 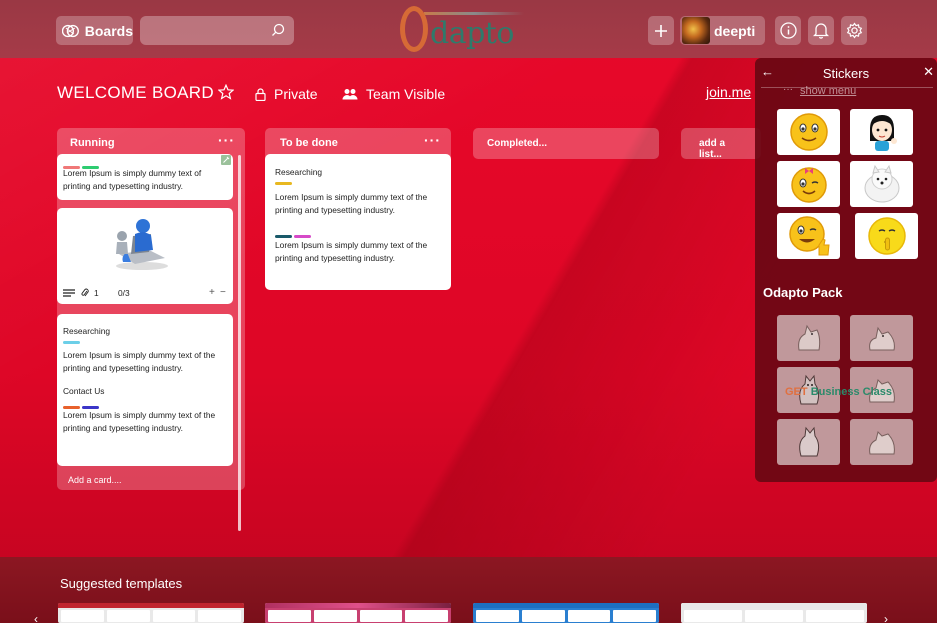 I want to click on sticker-shush-smiley, so click(x=886, y=236).